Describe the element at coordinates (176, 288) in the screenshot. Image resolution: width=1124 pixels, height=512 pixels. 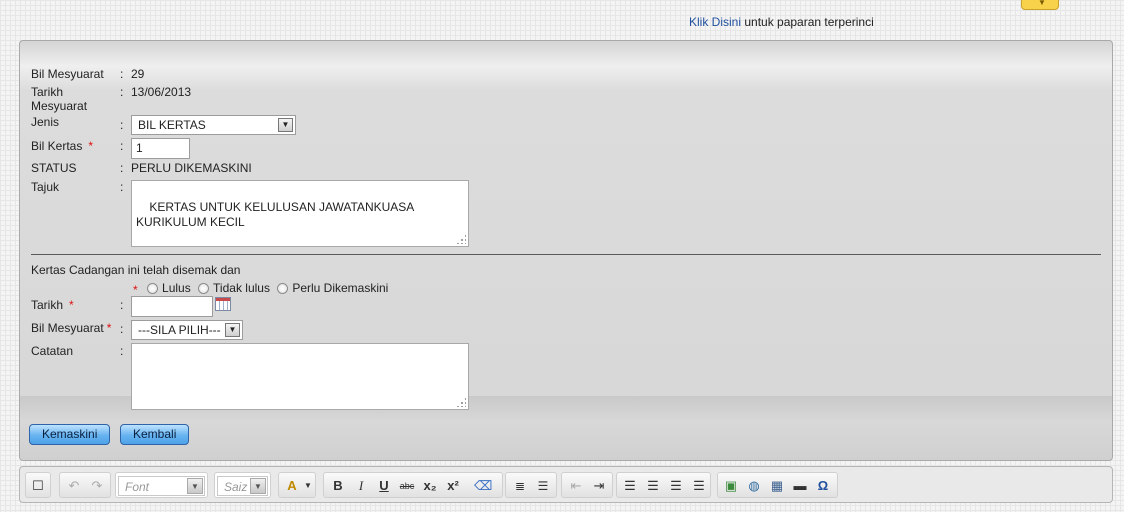
I see `radio-label-lulus: Lulus` at that location.